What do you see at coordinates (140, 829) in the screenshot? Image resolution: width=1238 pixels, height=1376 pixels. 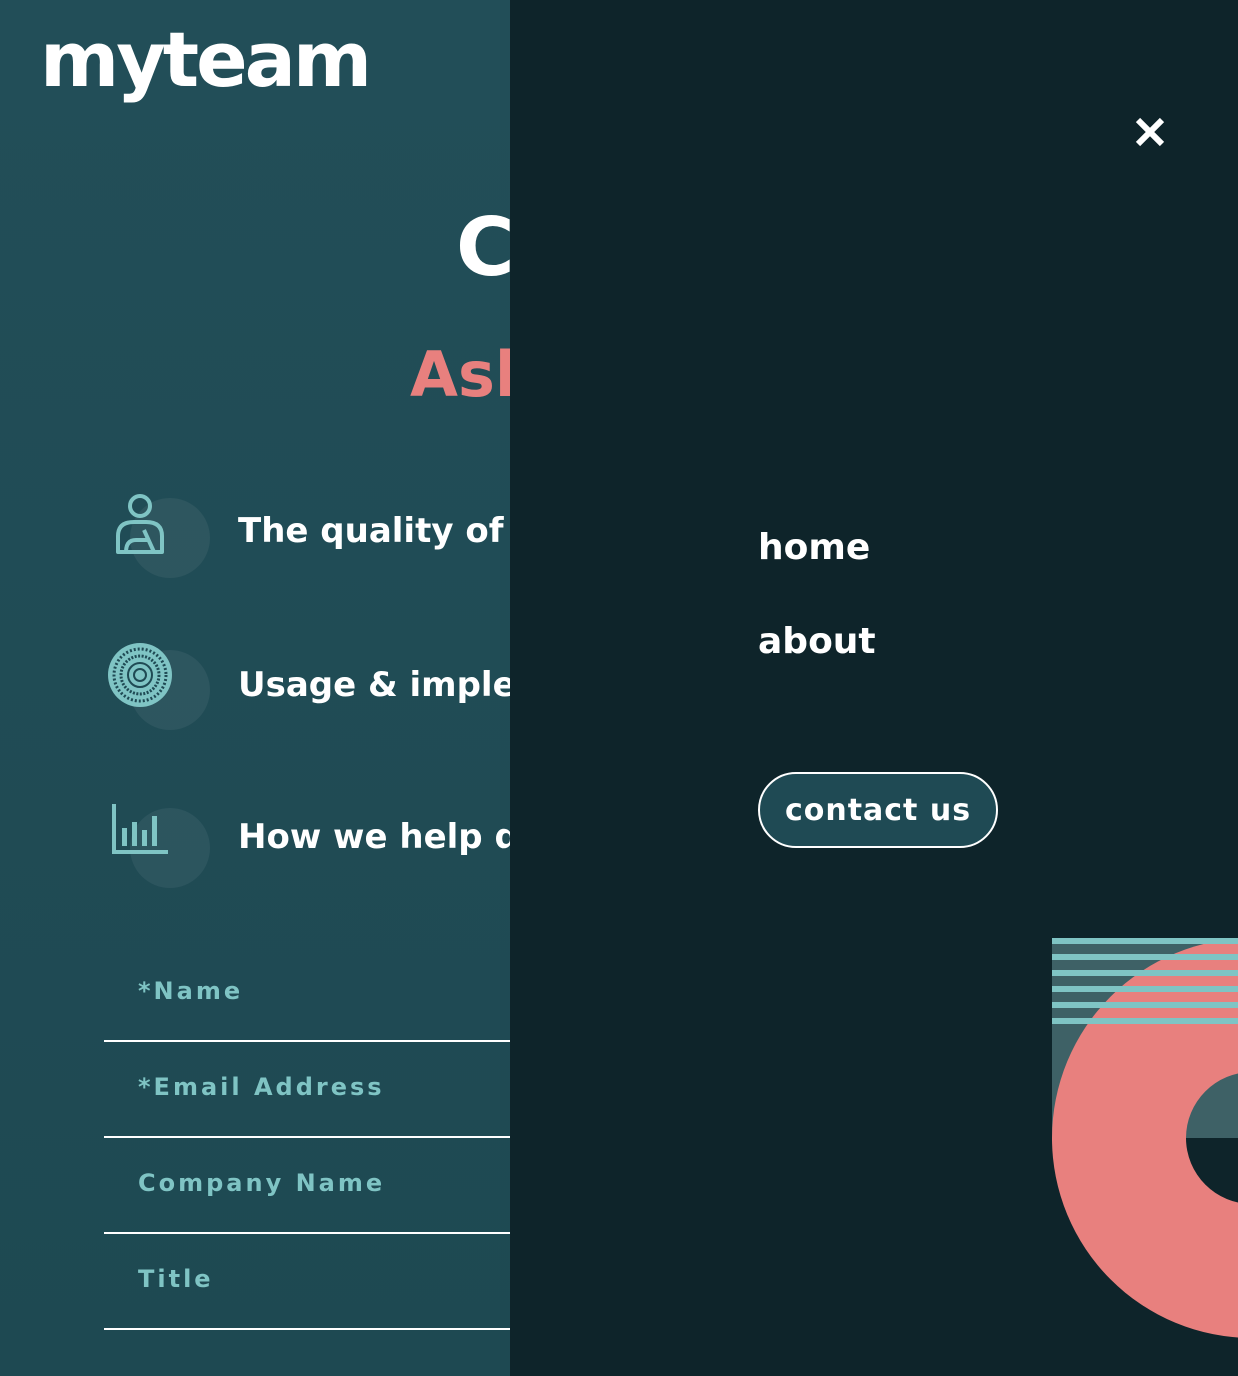 I see `chart-icon` at bounding box center [140, 829].